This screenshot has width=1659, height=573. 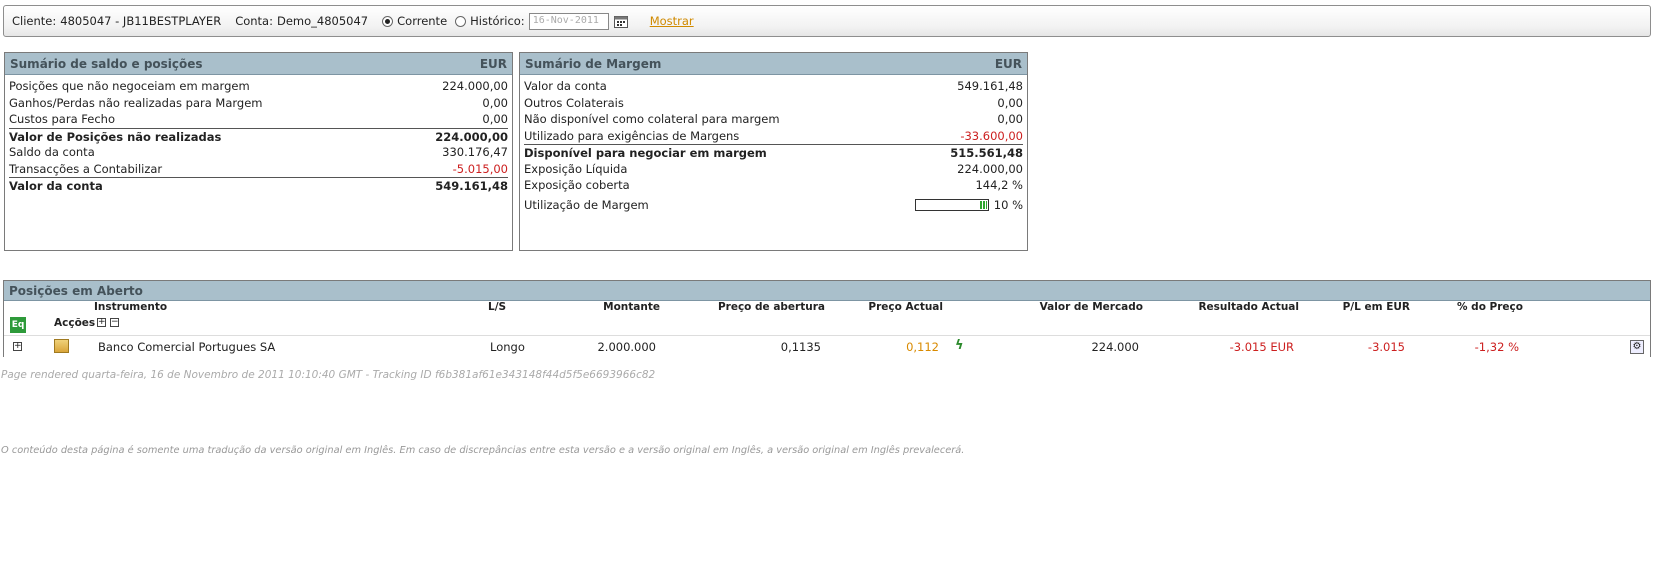 What do you see at coordinates (951, 204) in the screenshot?
I see `margin-utilization-bar` at bounding box center [951, 204].